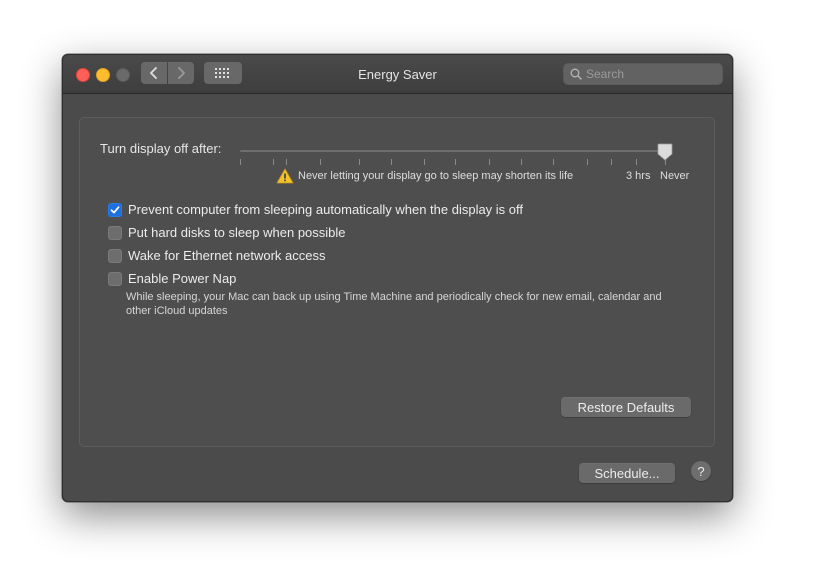  I want to click on restore-defaults-button: Restore Defaults, so click(626, 407).